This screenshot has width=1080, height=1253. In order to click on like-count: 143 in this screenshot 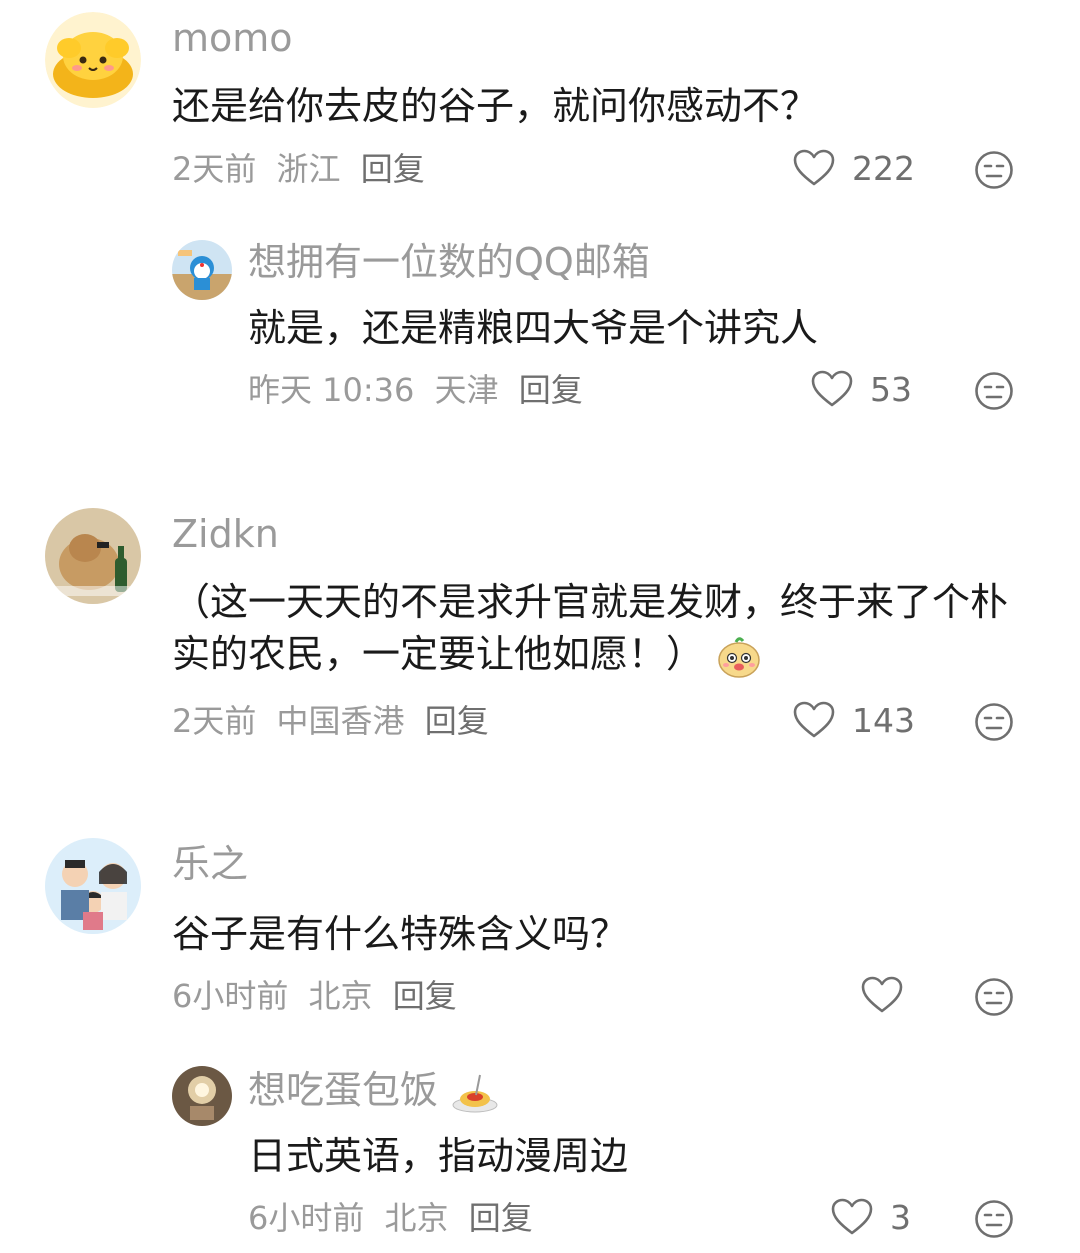, I will do `click(883, 720)`.